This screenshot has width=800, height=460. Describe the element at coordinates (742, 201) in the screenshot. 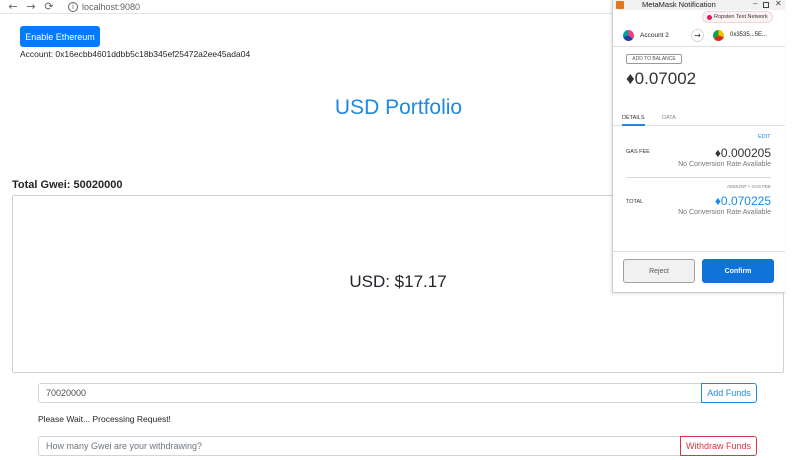

I see `total-value: ♦0.070225` at that location.